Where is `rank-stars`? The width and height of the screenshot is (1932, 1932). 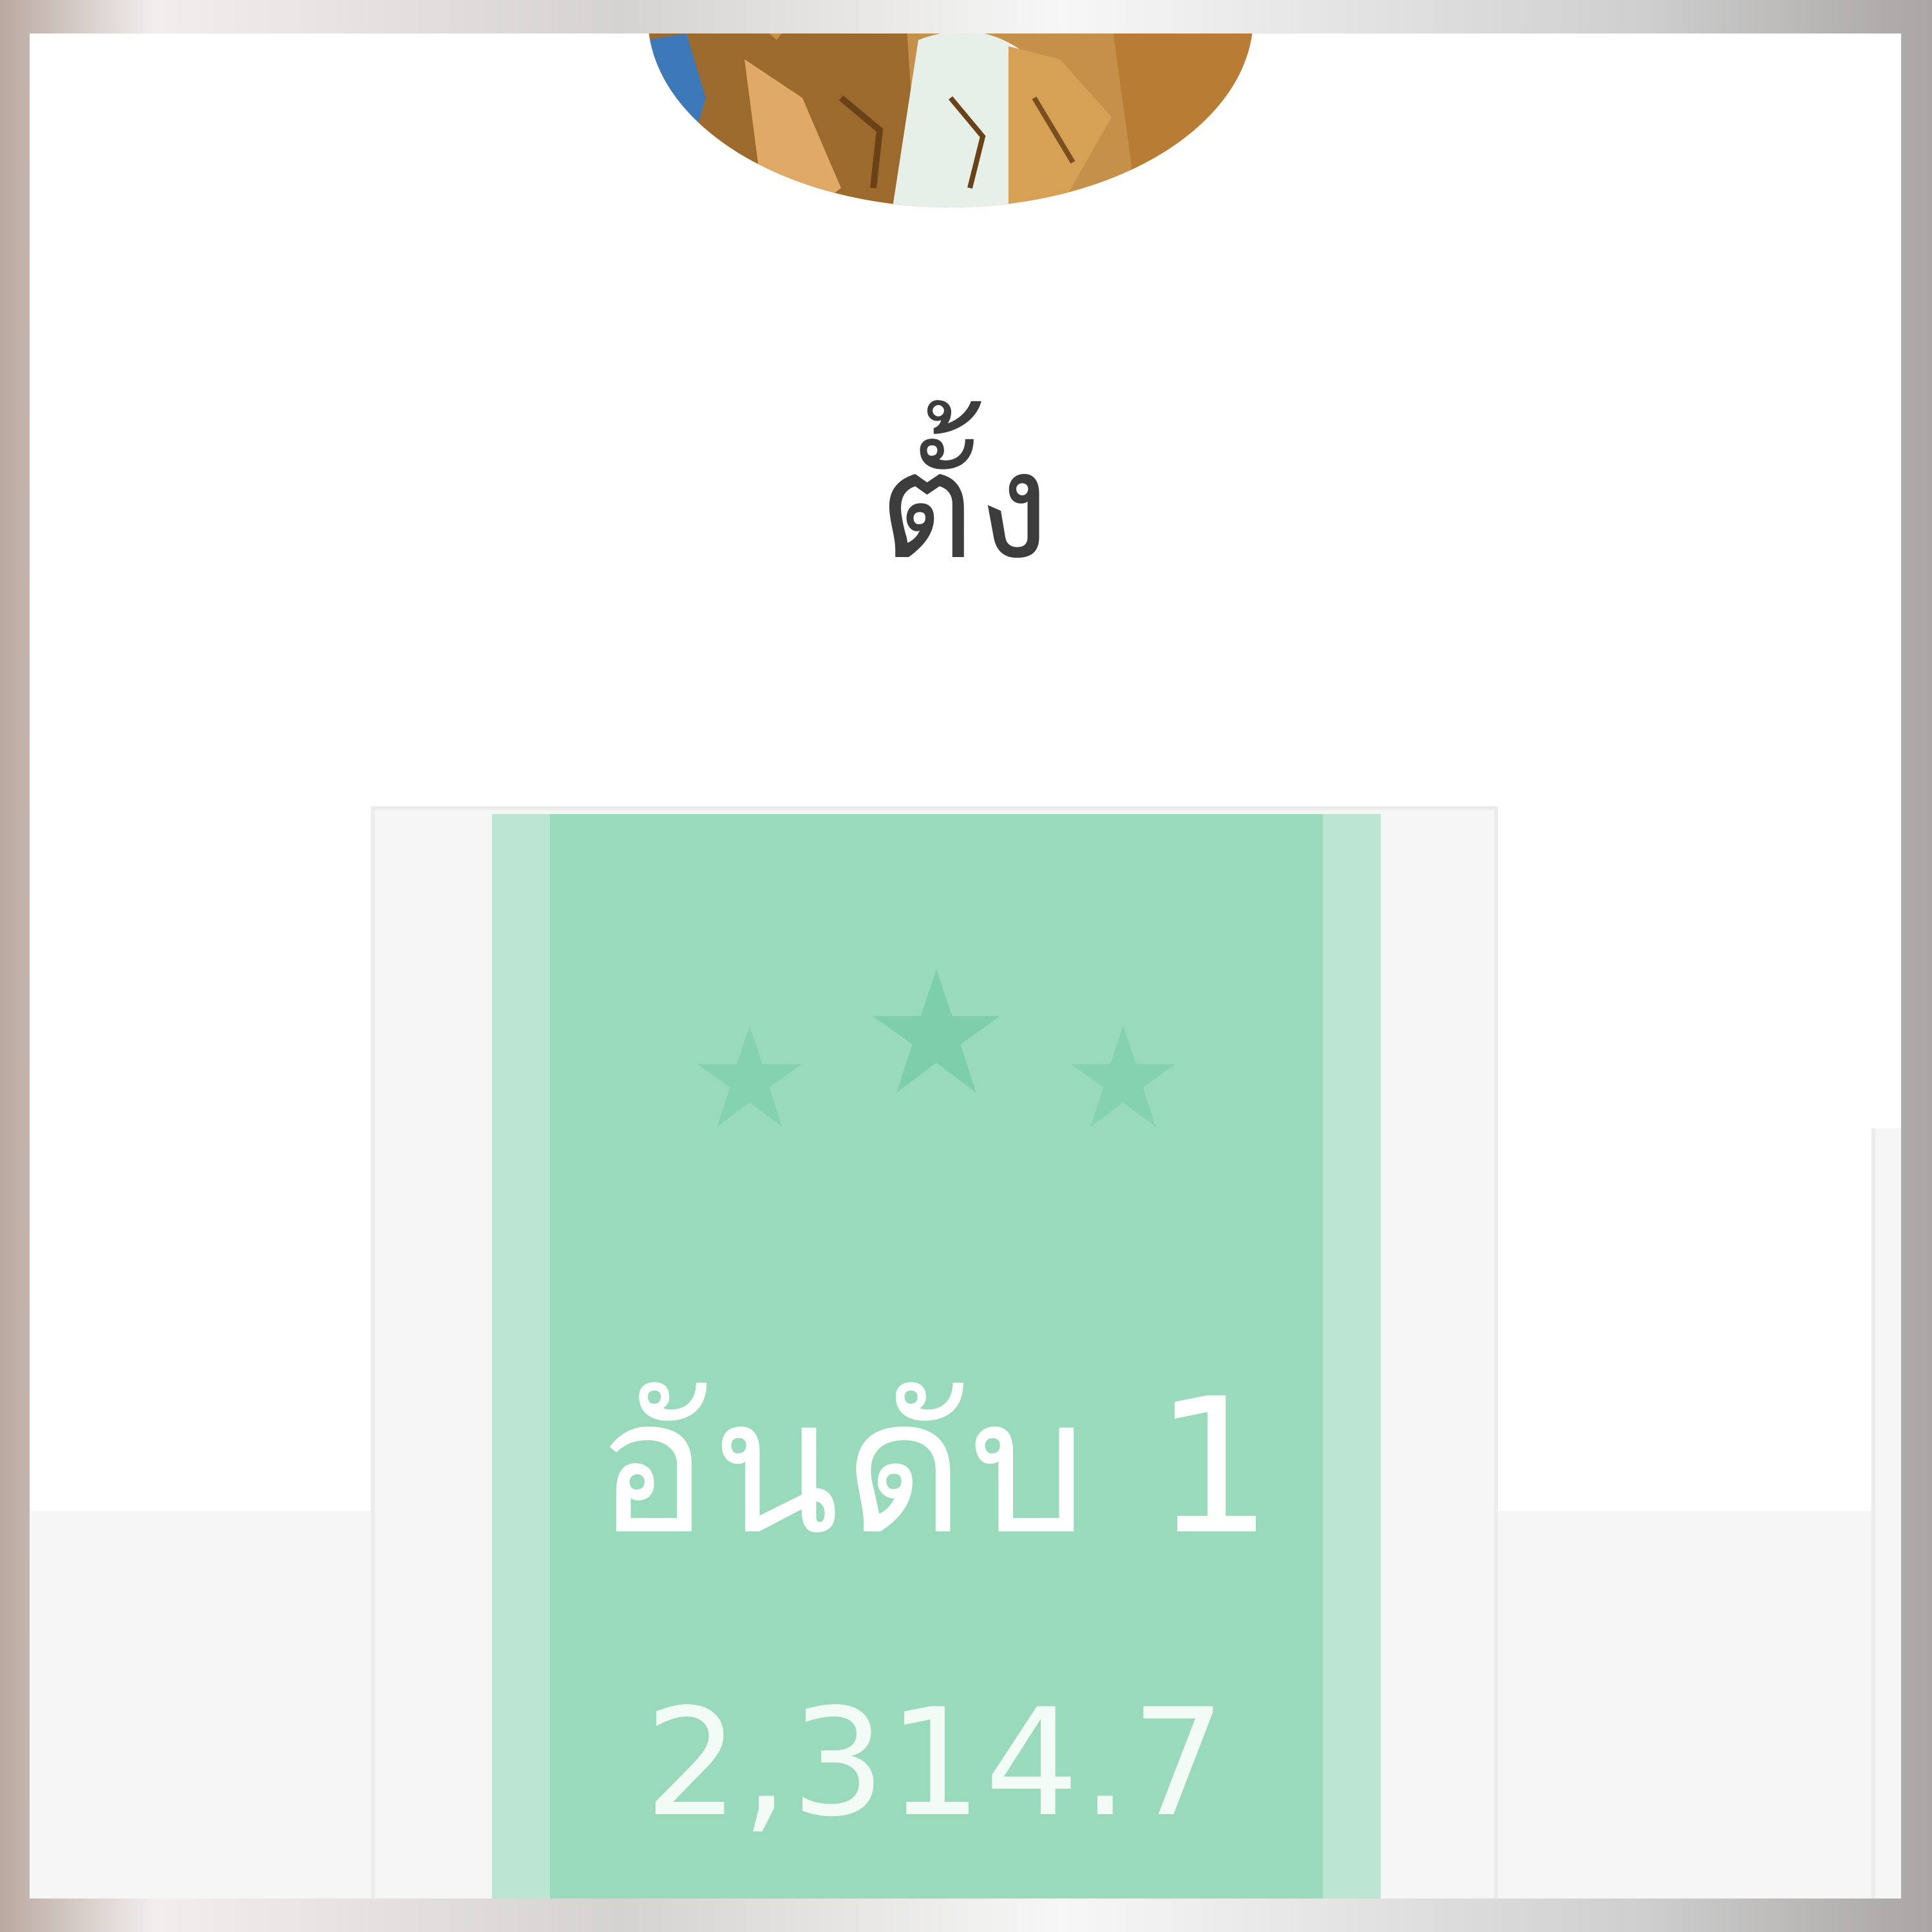 rank-stars is located at coordinates (937, 1072).